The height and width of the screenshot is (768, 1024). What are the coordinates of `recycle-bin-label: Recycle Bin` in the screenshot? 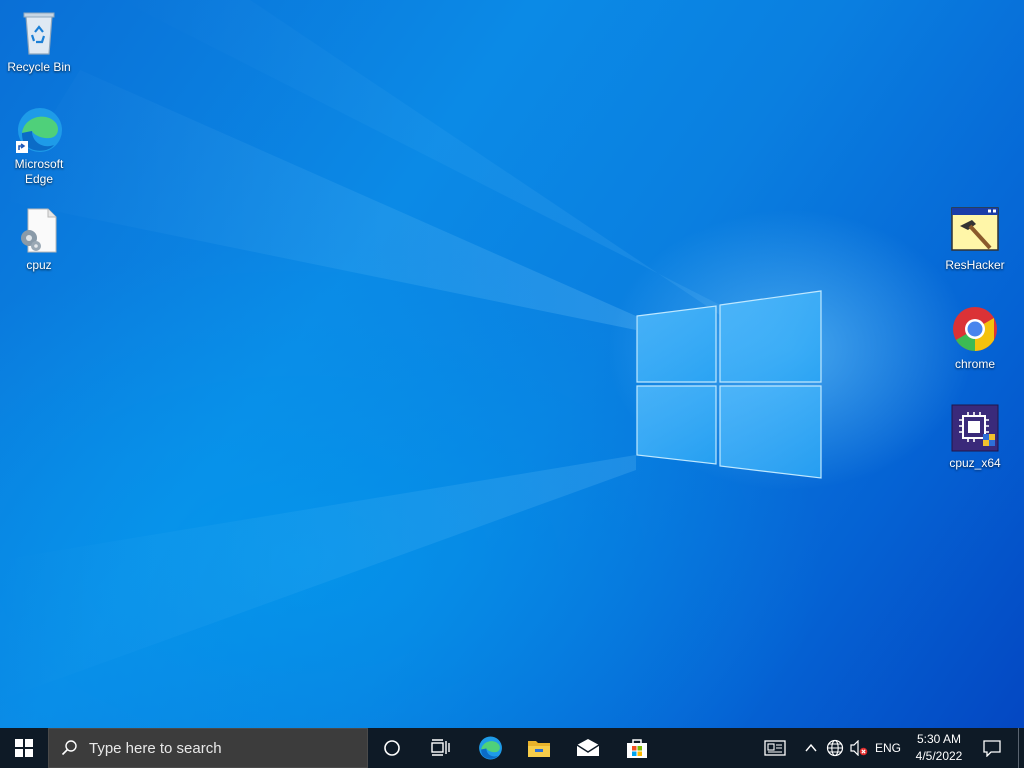 It's located at (39, 67).